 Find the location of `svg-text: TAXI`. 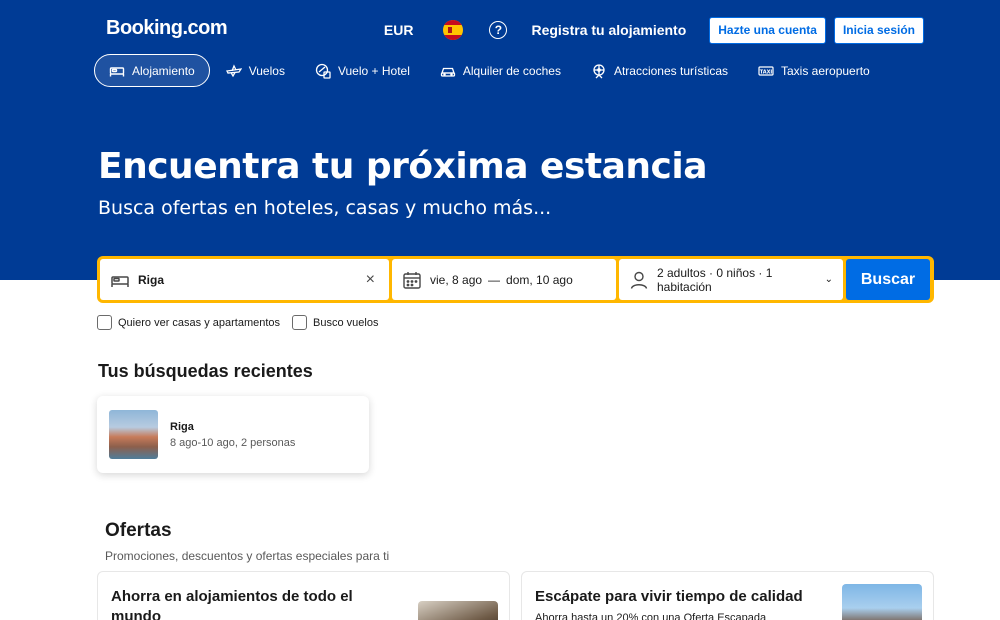

svg-text: TAXI is located at coordinates (766, 72).